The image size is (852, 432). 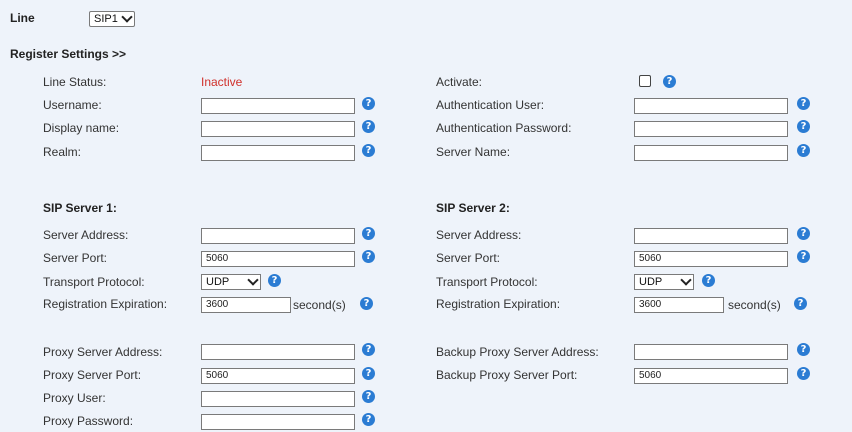 I want to click on proxy-password-input, so click(x=278, y=422).